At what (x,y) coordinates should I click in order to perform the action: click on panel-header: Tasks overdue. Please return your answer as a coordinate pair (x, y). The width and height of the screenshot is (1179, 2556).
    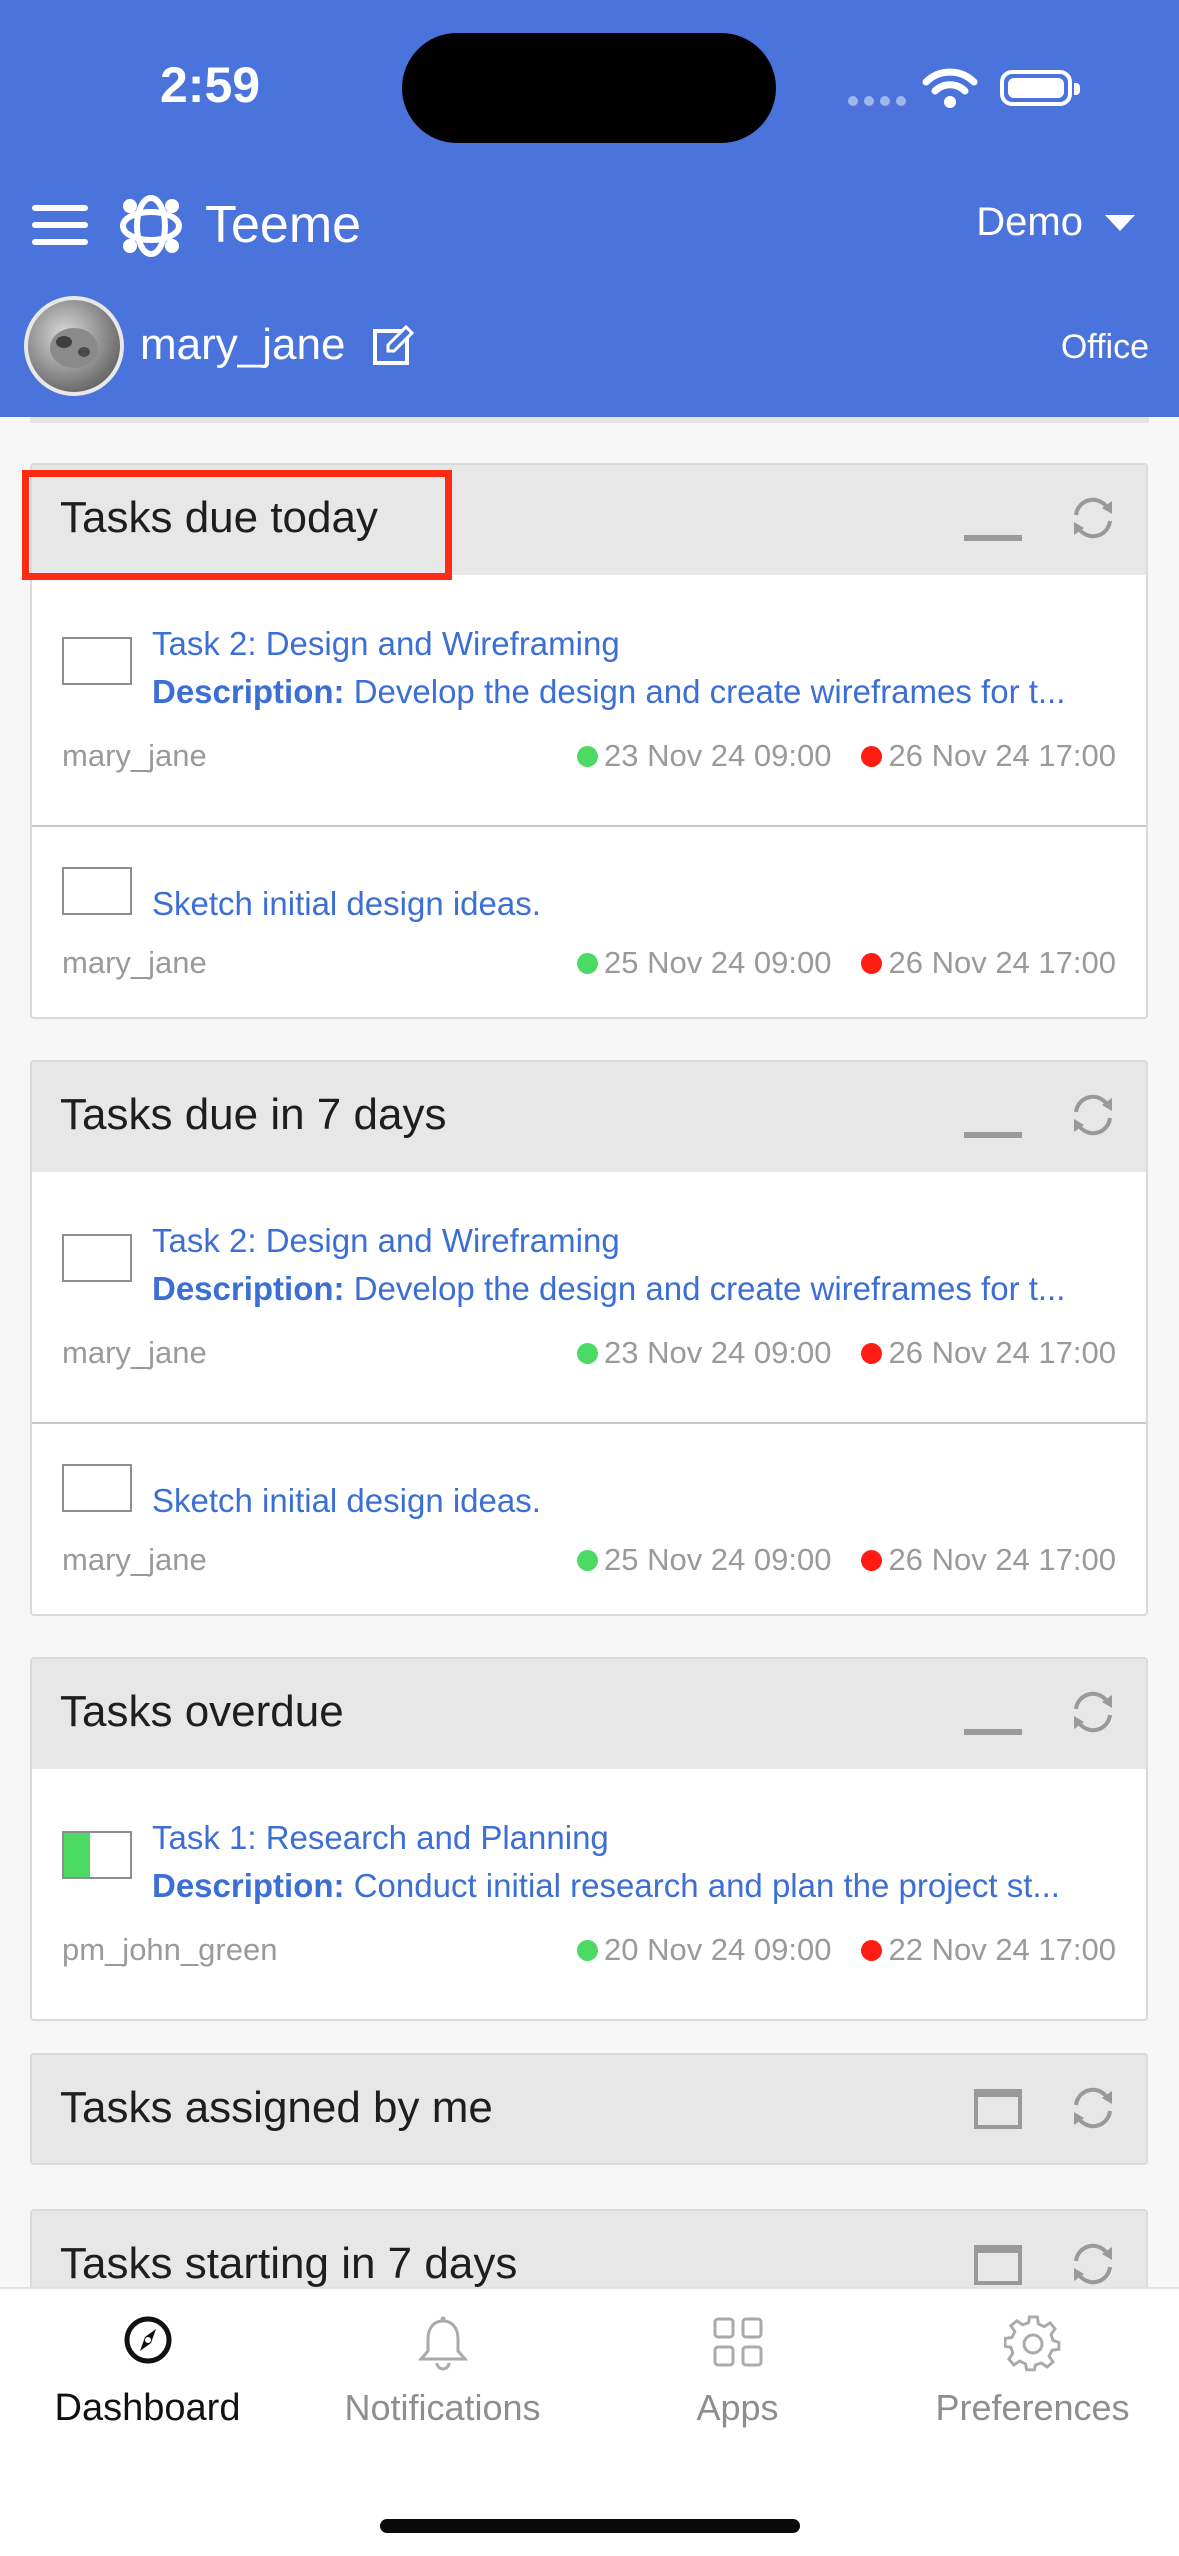
    Looking at the image, I should click on (589, 1714).